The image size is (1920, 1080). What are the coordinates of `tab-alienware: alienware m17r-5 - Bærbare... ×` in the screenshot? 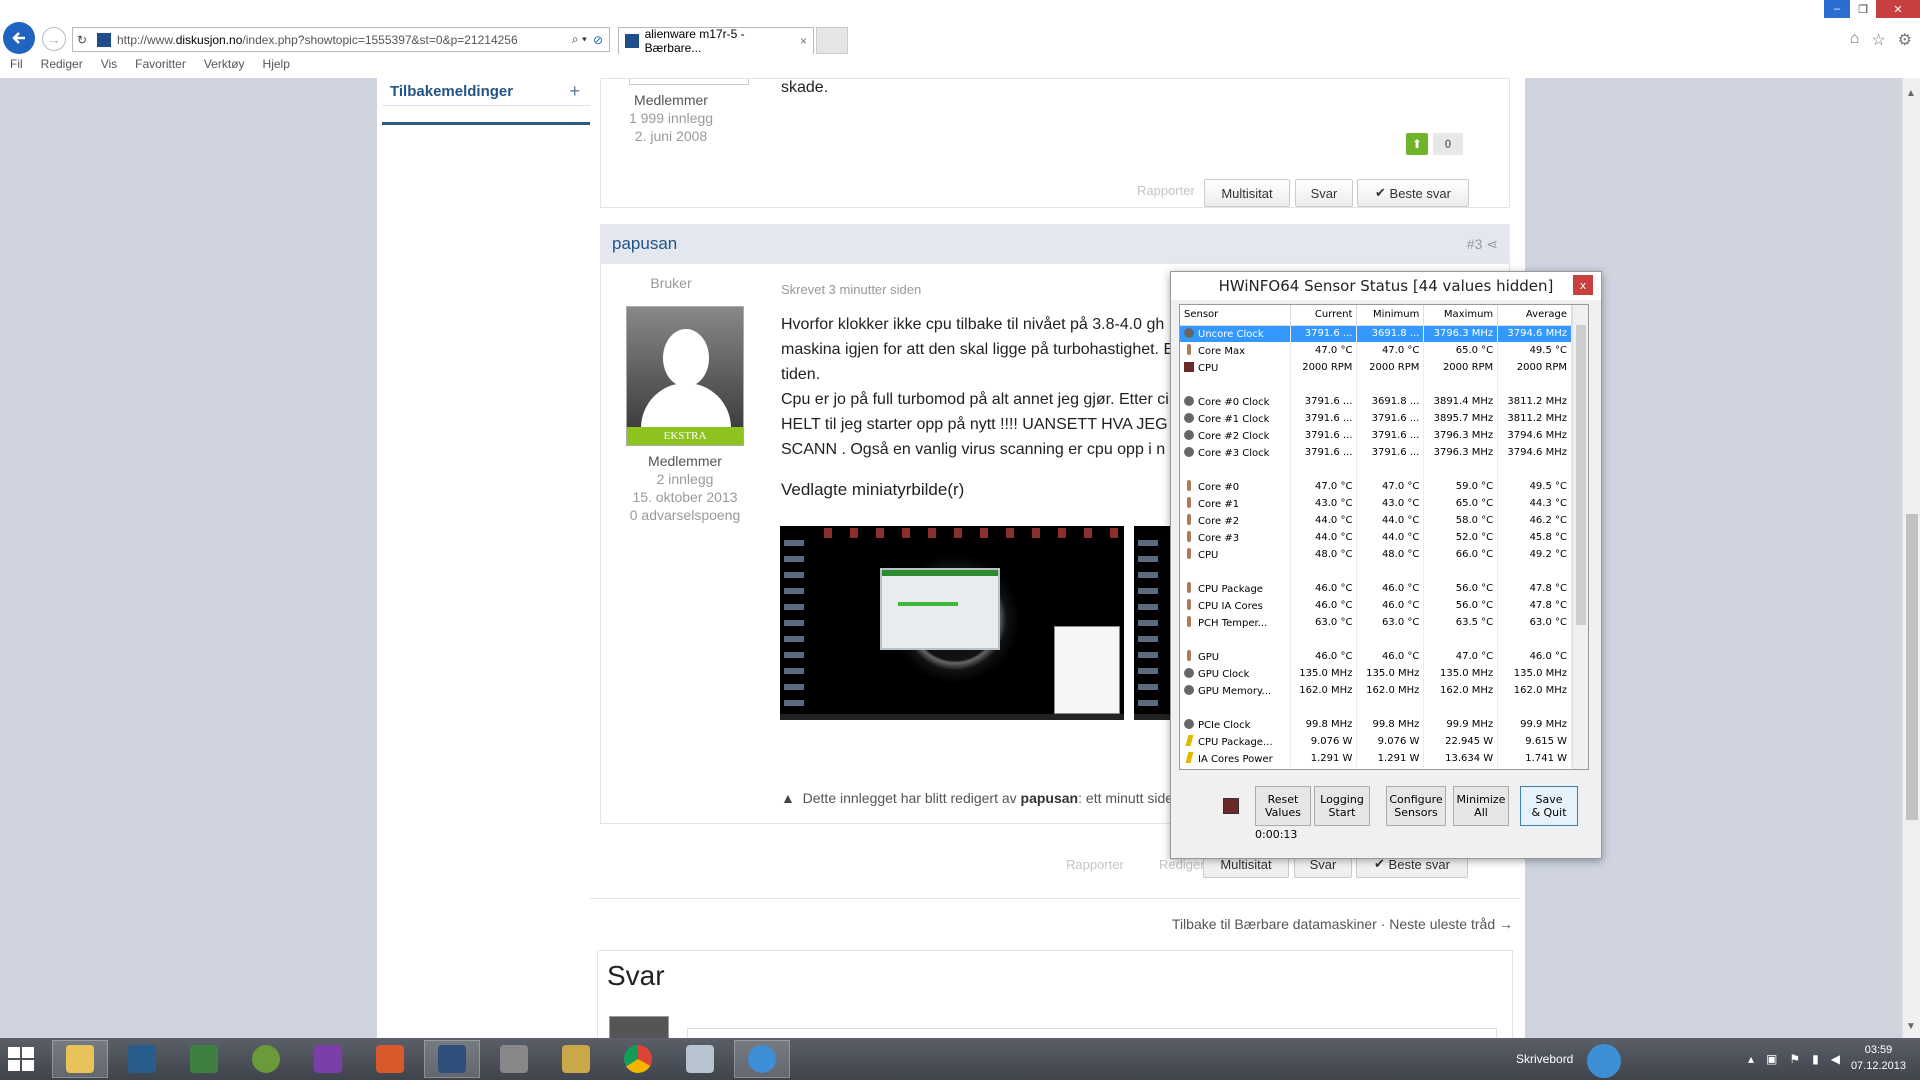 It's located at (716, 41).